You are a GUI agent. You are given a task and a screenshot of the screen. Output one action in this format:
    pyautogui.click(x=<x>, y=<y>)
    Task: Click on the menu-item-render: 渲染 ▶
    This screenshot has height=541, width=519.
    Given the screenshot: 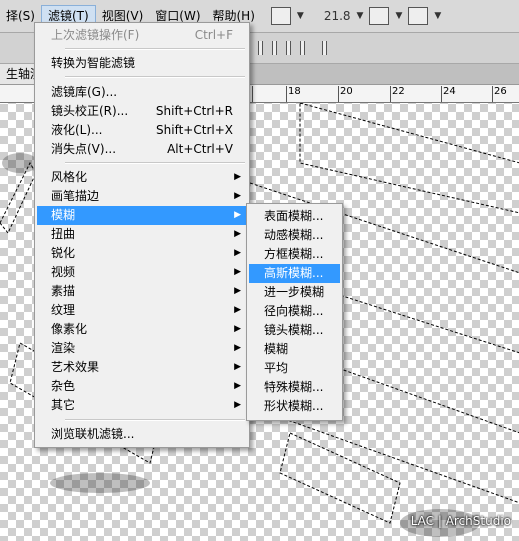 What is the action you would take?
    pyautogui.click(x=142, y=348)
    